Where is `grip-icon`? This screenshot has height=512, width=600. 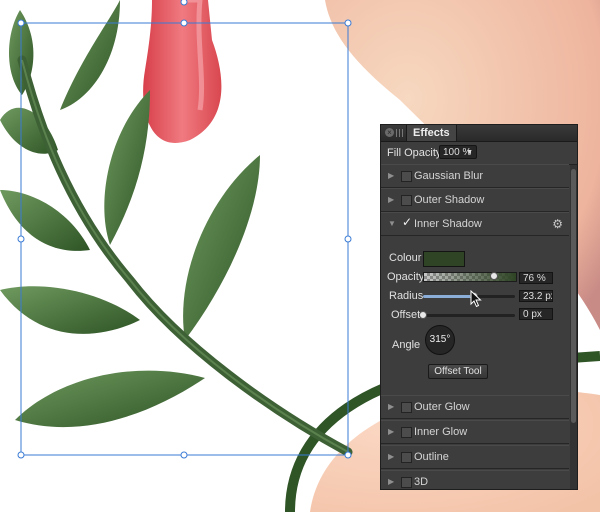 grip-icon is located at coordinates (399, 133).